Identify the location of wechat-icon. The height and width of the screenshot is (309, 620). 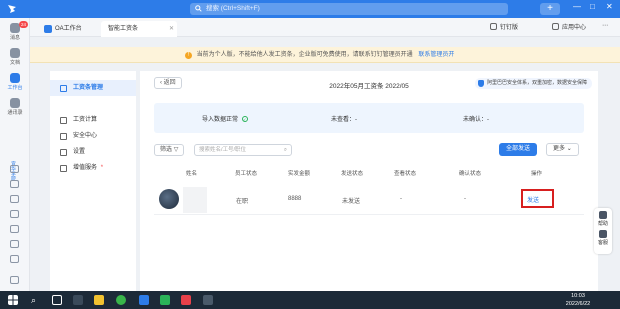
(165, 300).